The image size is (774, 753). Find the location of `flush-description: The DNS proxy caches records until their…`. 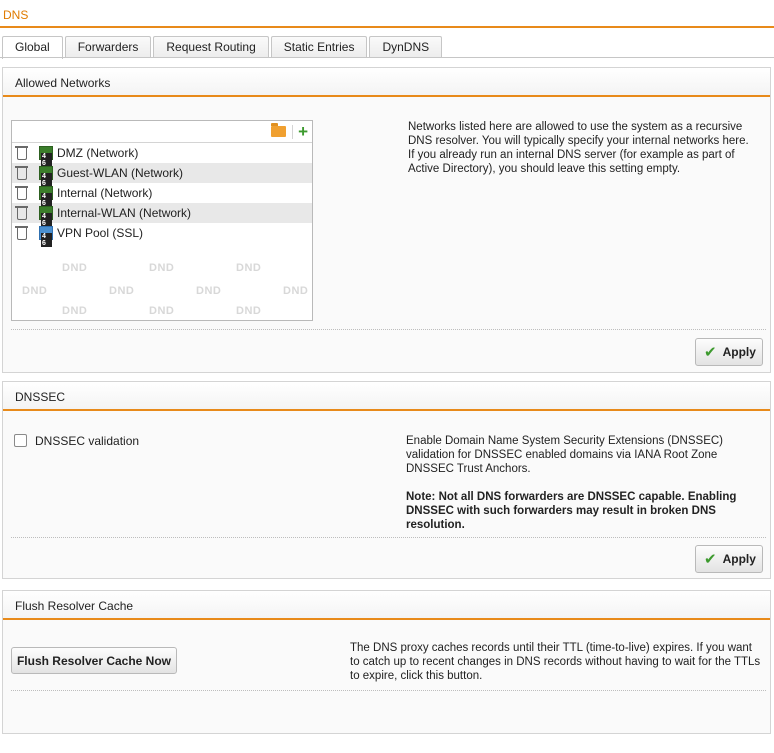

flush-description: The DNS proxy caches records until their… is located at coordinates (555, 662).